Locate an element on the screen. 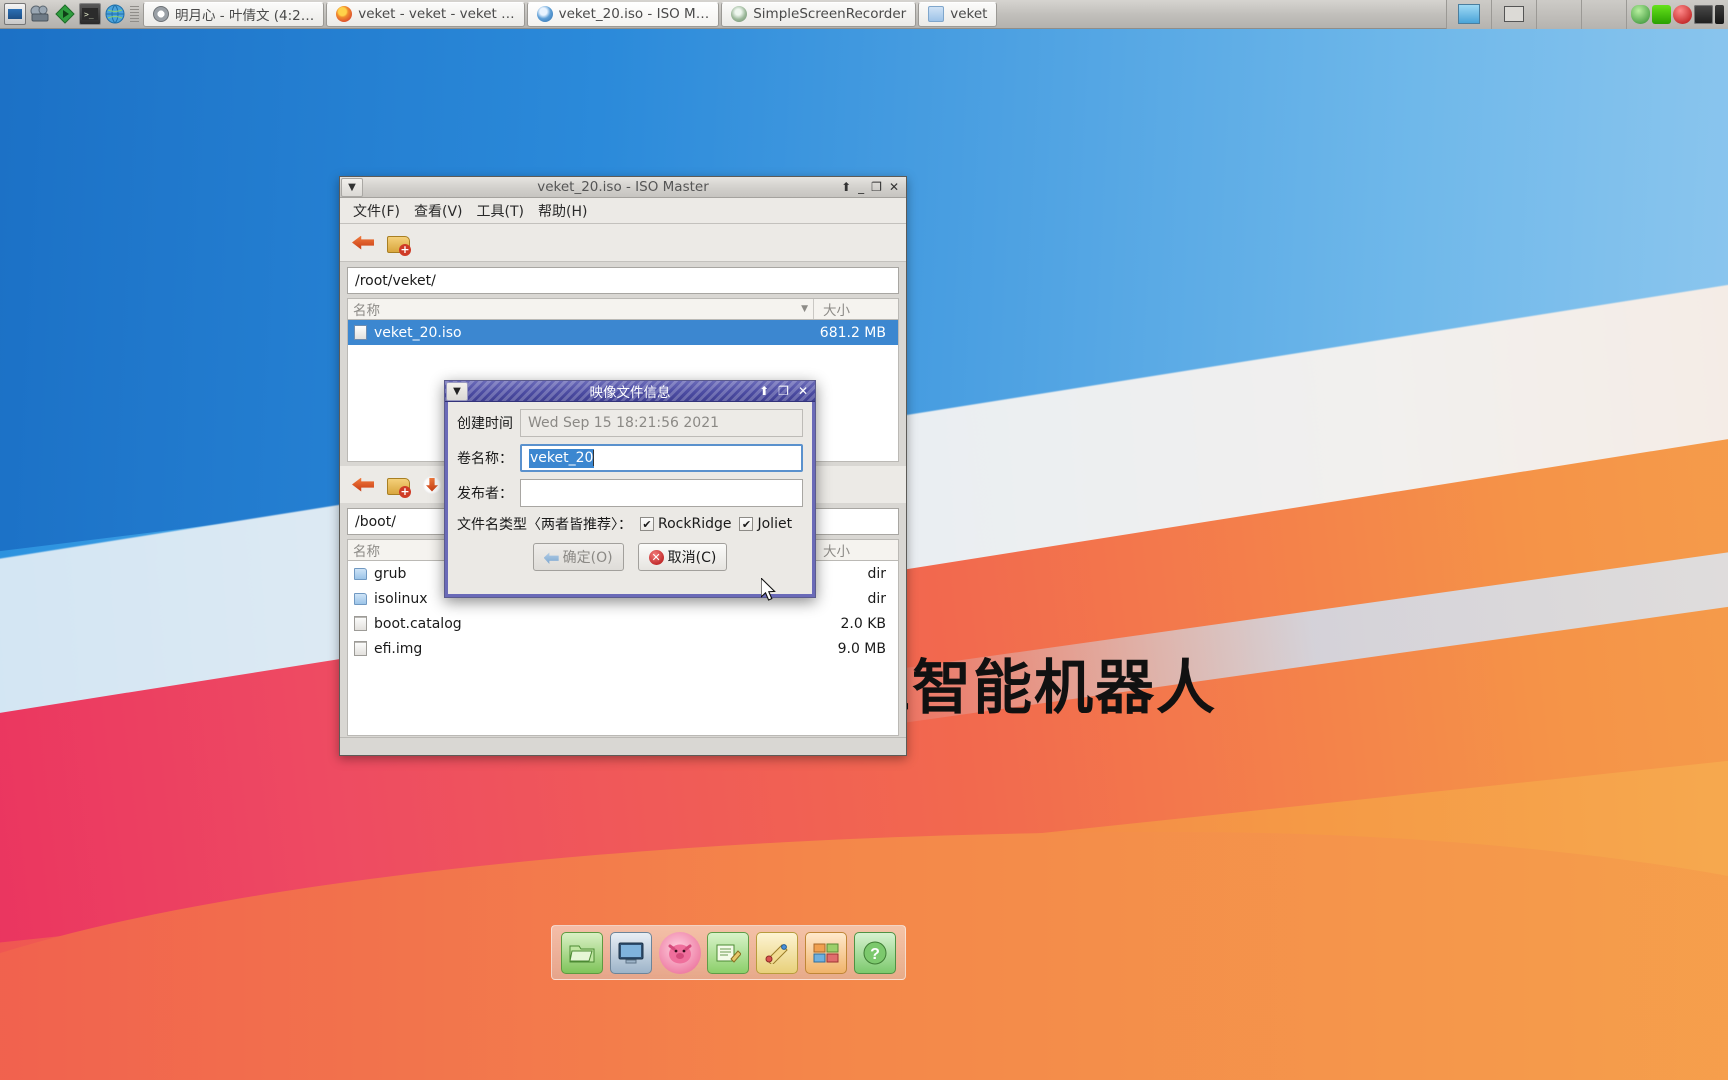 This screenshot has height=1080, width=1728. file-name: efi.img is located at coordinates (398, 648).